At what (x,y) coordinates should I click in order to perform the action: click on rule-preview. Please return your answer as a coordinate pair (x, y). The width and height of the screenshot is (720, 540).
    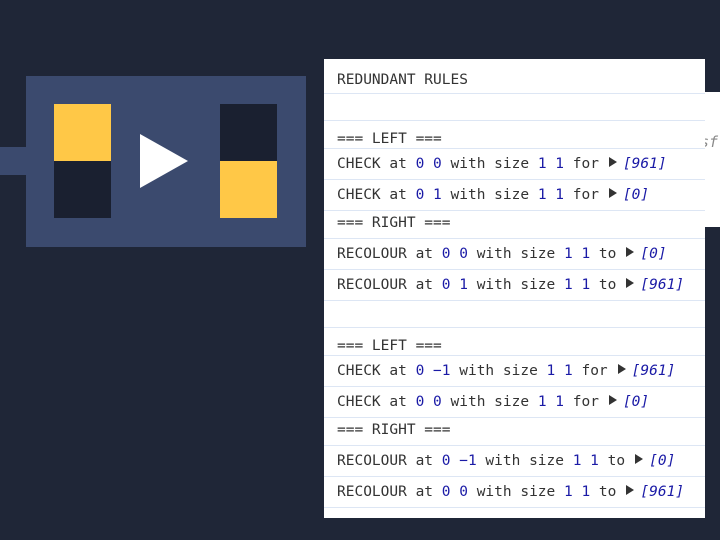
    Looking at the image, I should click on (166, 161).